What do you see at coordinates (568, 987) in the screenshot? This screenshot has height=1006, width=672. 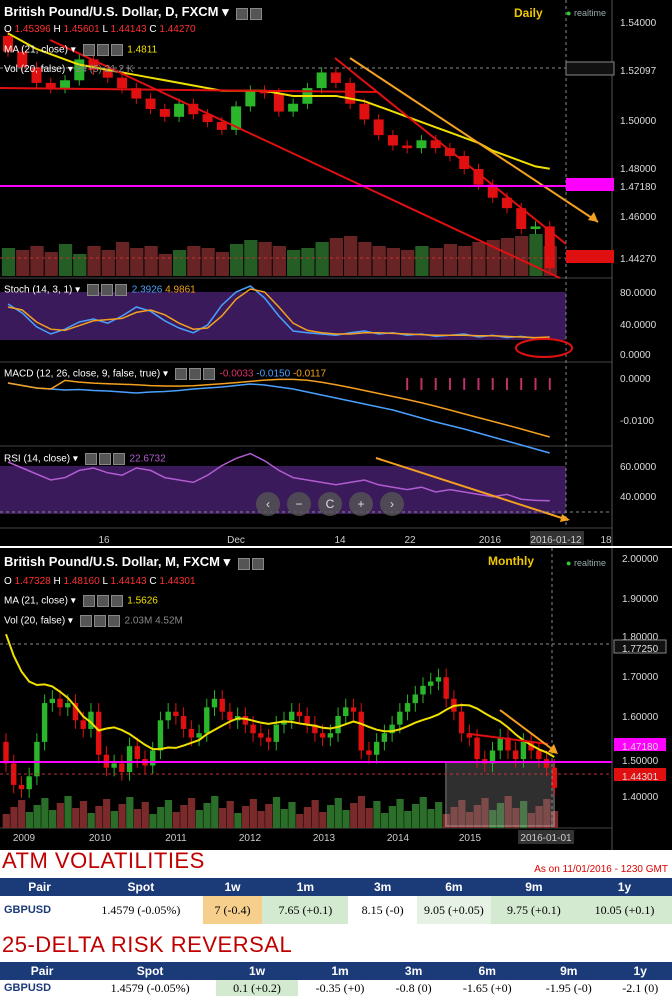 I see `rr-9m-cell: -1.95 (-0)` at bounding box center [568, 987].